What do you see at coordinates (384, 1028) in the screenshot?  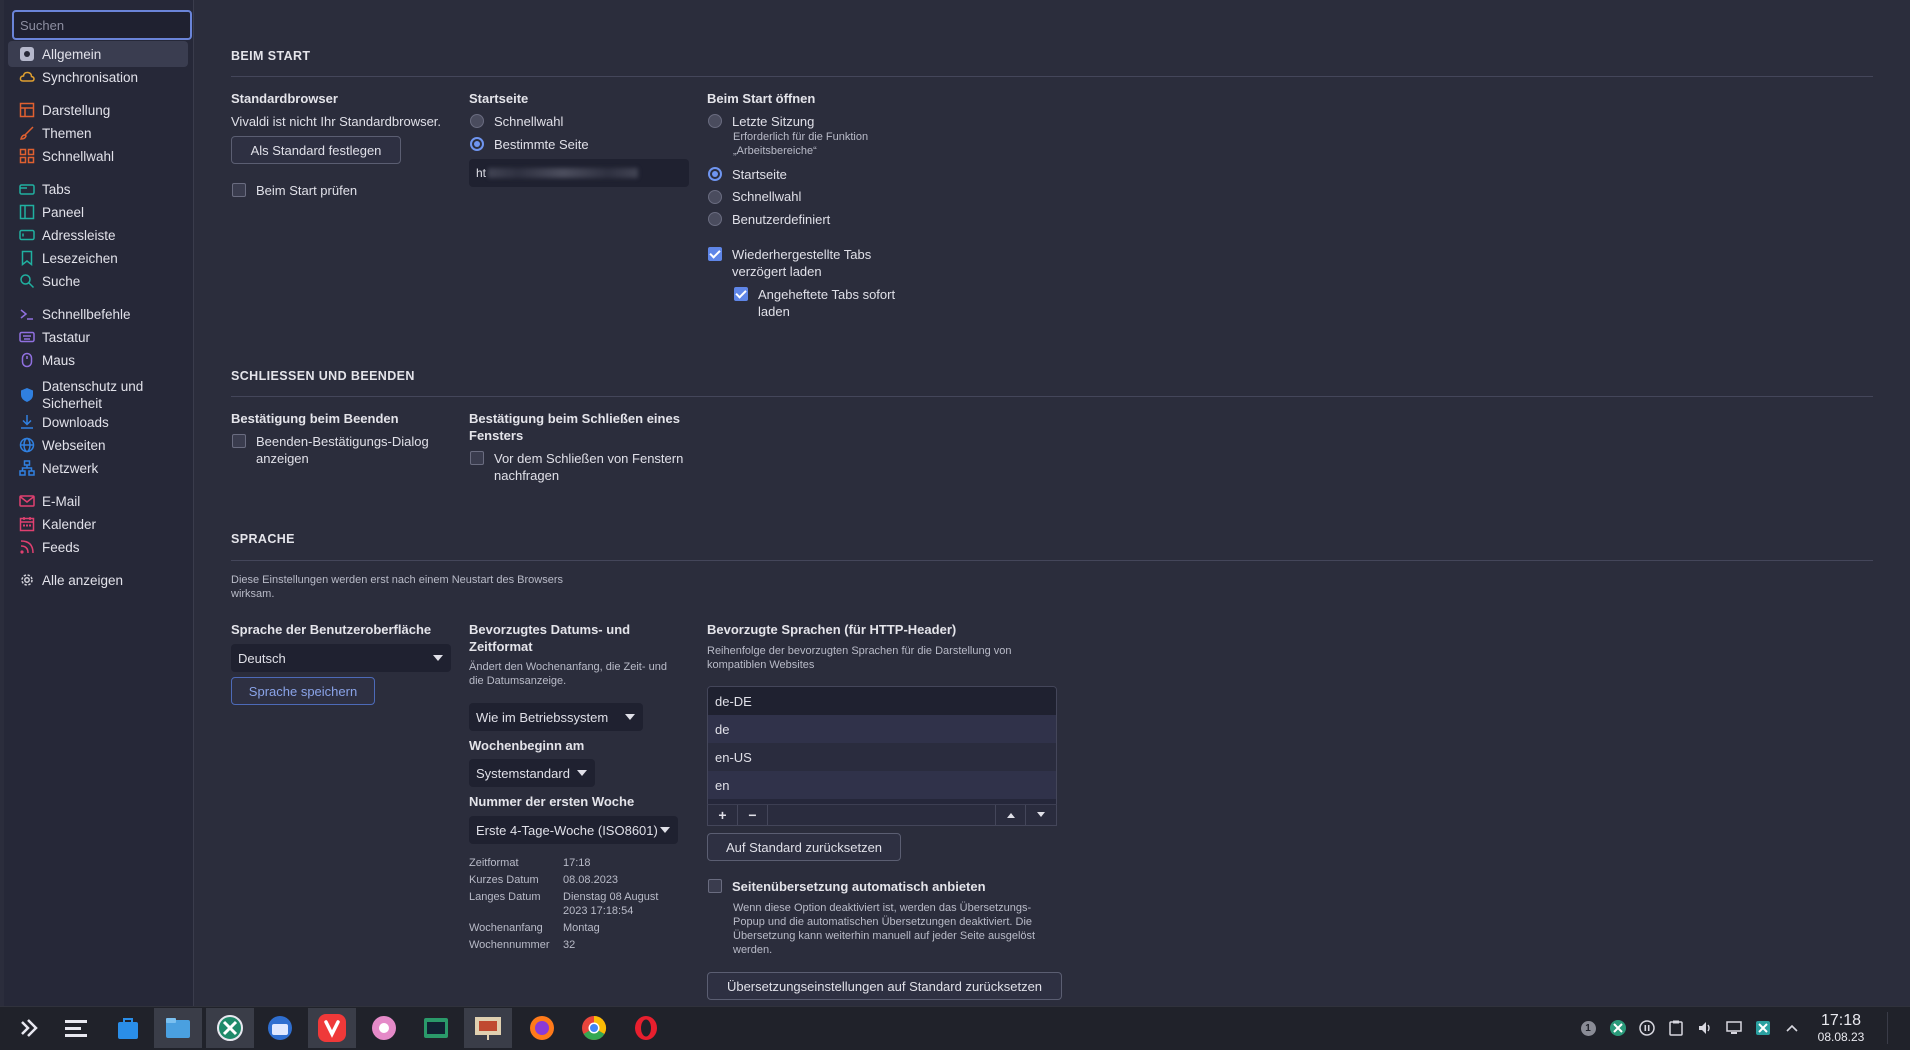 I see `app-taskbar-button` at bounding box center [384, 1028].